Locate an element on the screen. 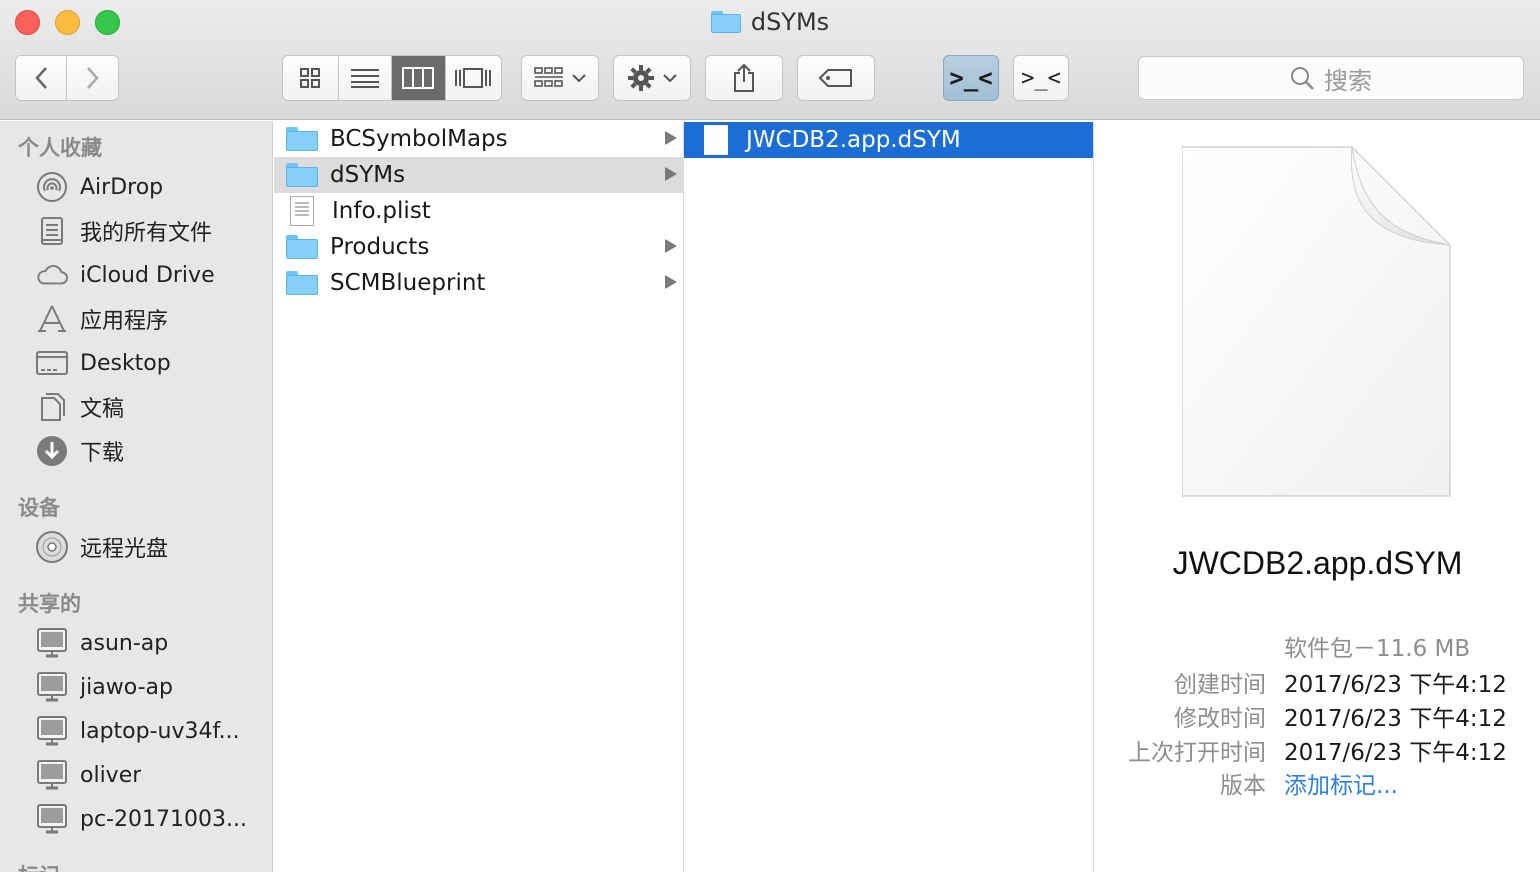 The height and width of the screenshot is (872, 1540). list-item: Info.plist is located at coordinates (478, 211).